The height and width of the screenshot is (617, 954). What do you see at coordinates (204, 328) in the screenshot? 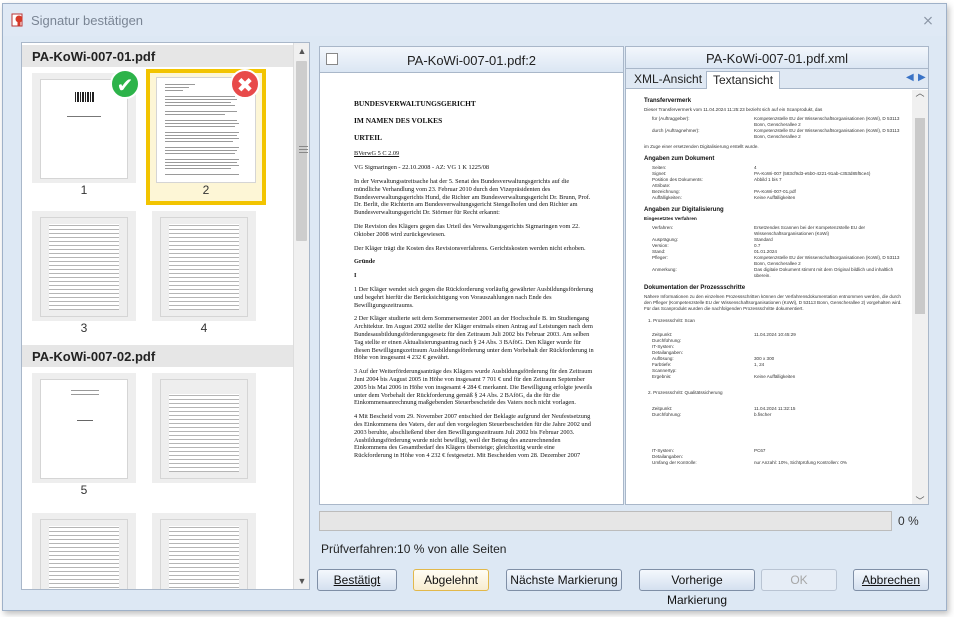
I see `page-label: 4` at bounding box center [204, 328].